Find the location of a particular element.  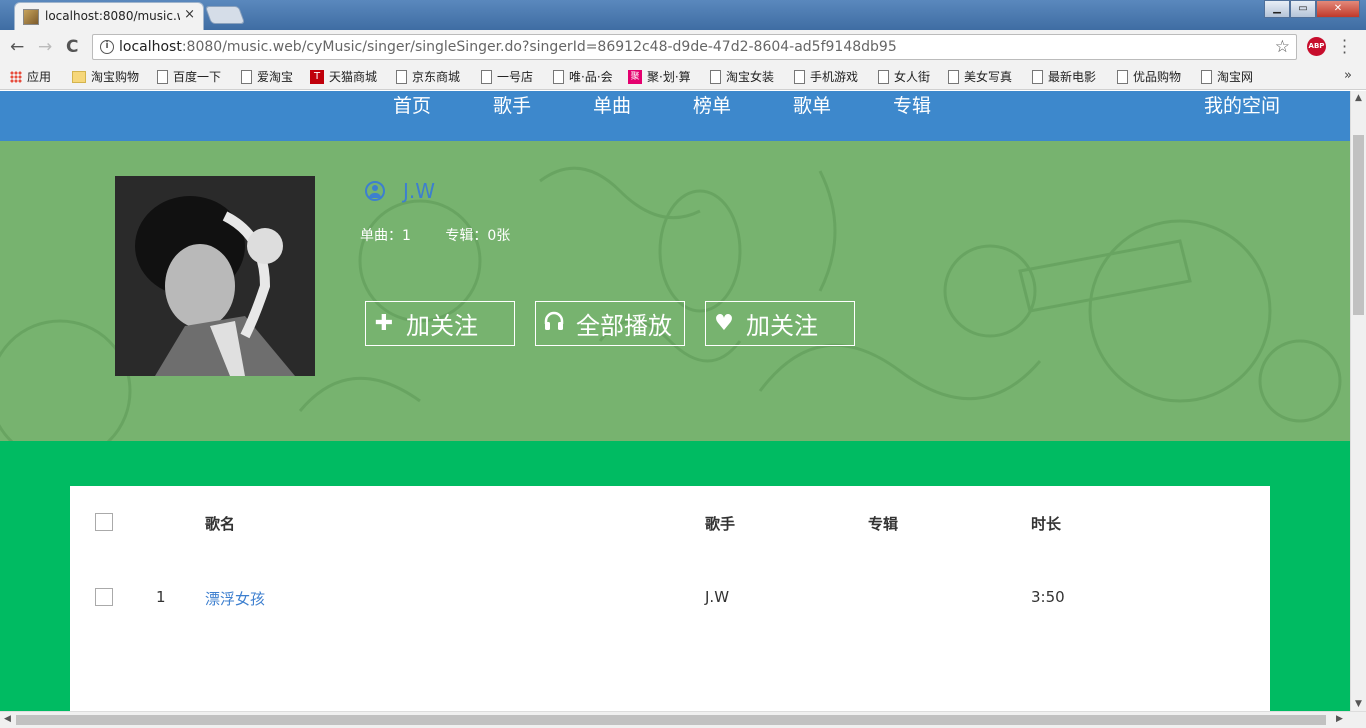

bookmark-label: 百度一下 is located at coordinates (197, 77).